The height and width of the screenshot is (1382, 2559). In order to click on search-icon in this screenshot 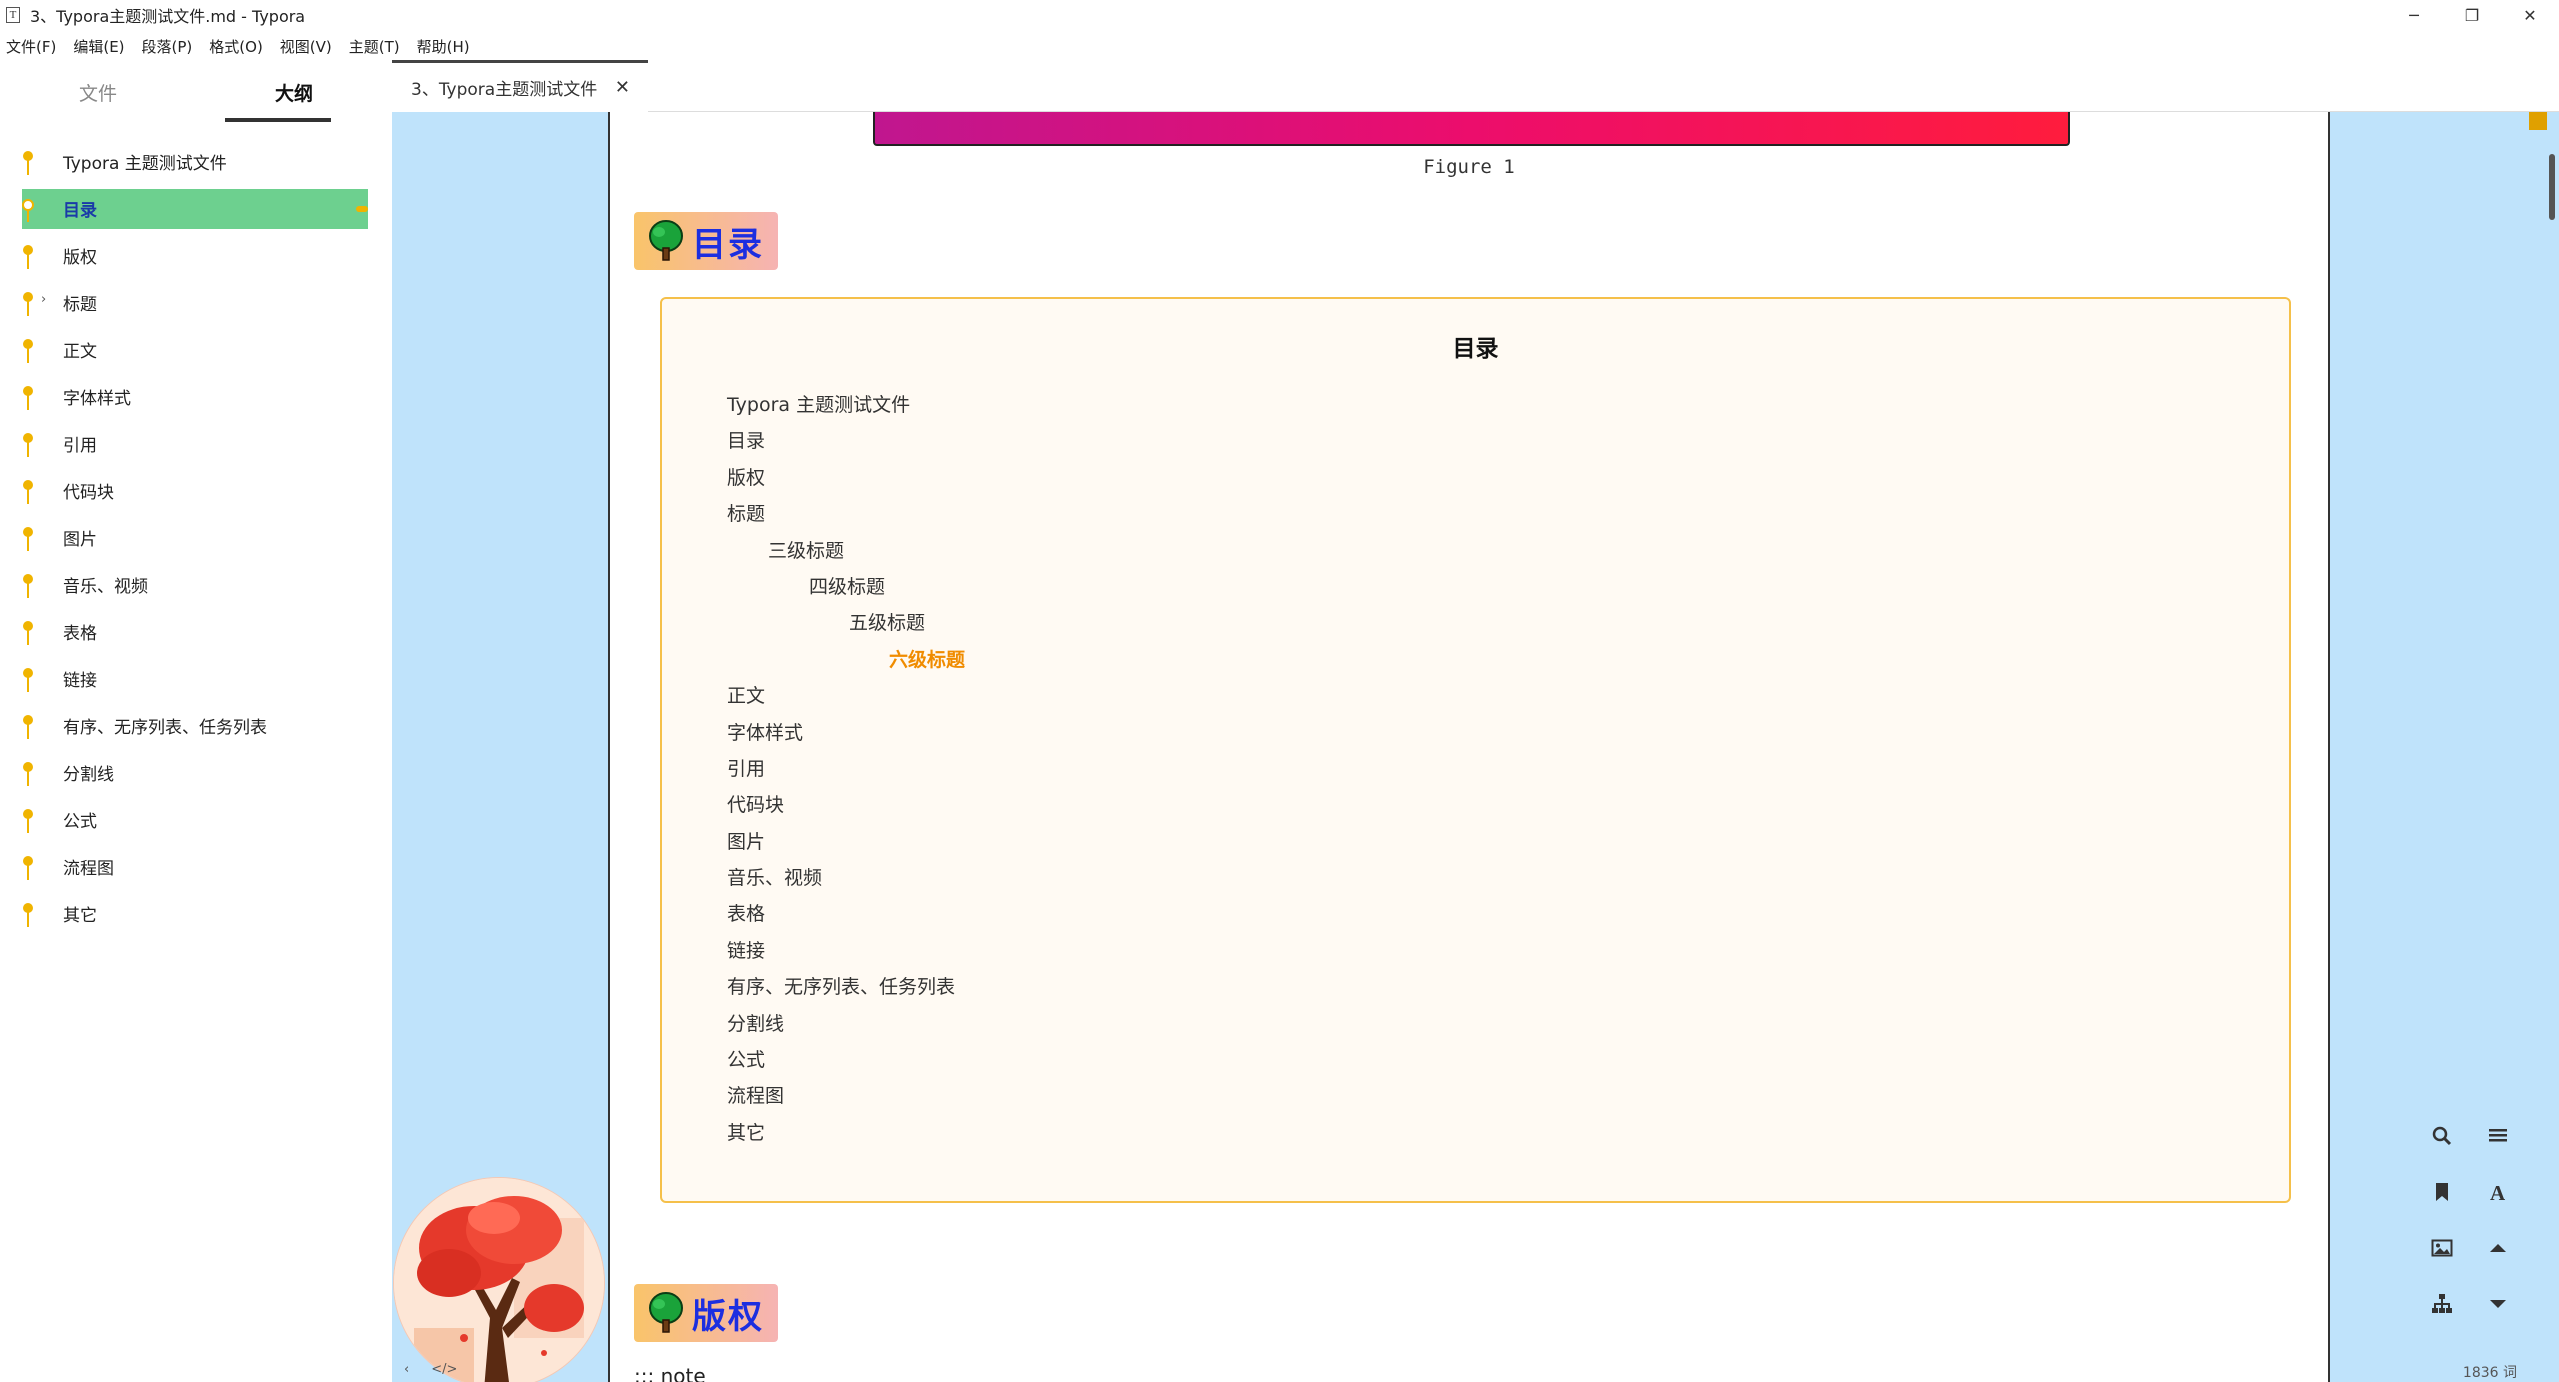, I will do `click(2442, 1136)`.